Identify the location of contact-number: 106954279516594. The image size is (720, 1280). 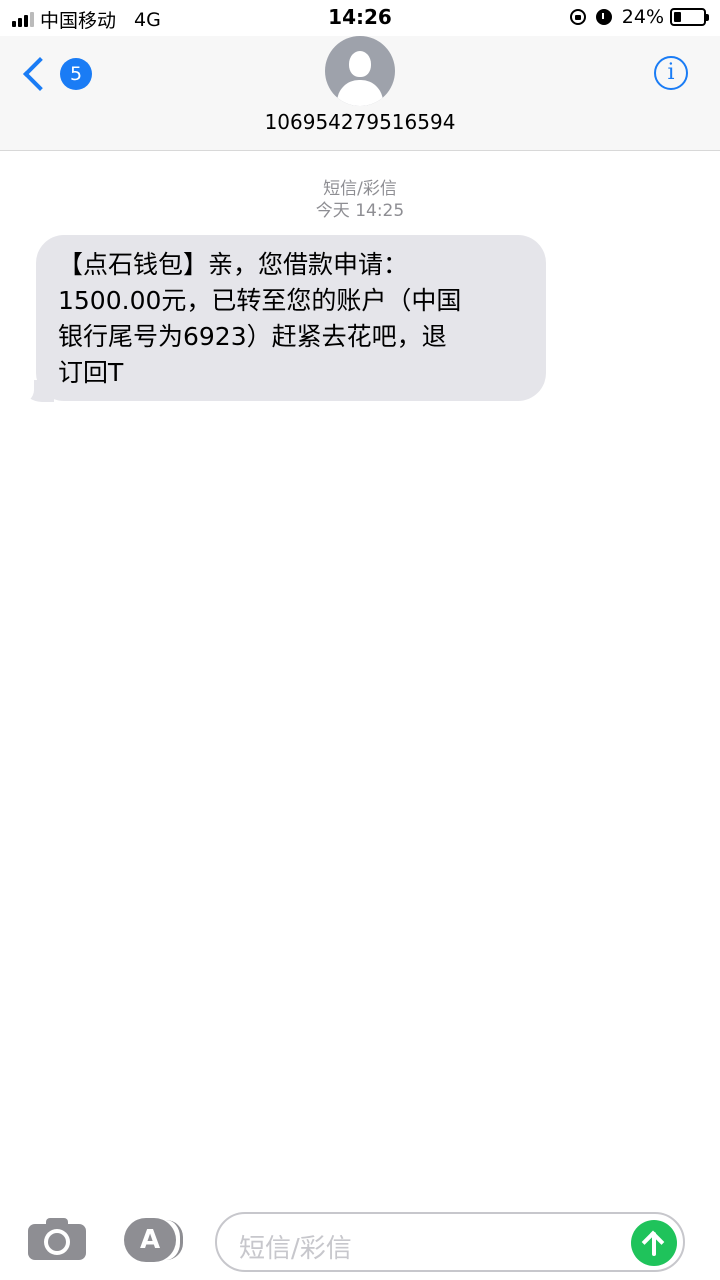
(360, 122).